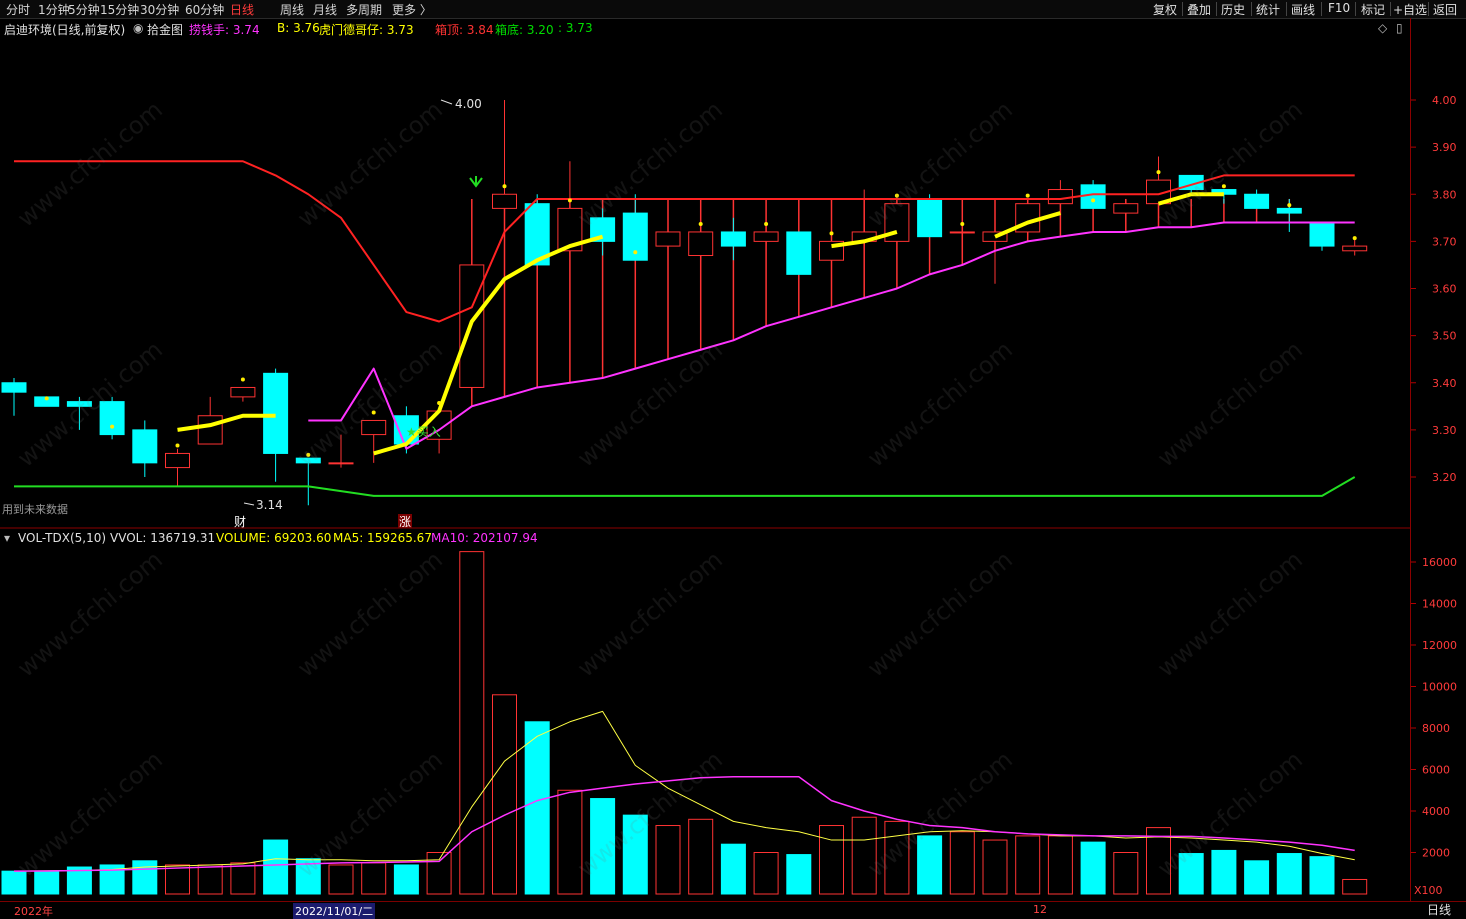 The image size is (1466, 919). What do you see at coordinates (412, 9) in the screenshot?
I see `tab-more: 更多 〉` at bounding box center [412, 9].